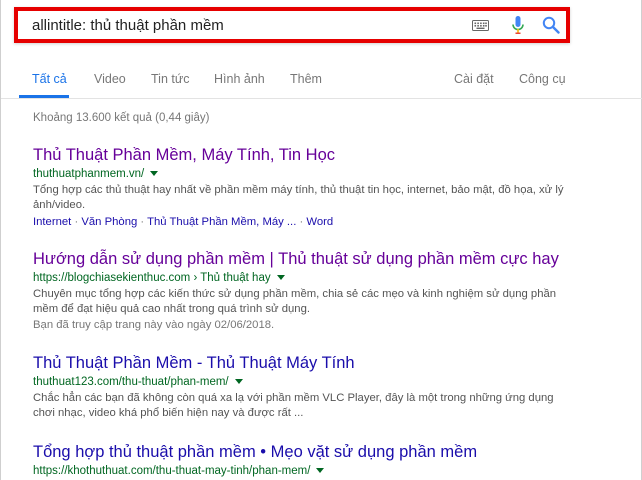  What do you see at coordinates (319, 222) in the screenshot?
I see `sitelink: Word` at bounding box center [319, 222].